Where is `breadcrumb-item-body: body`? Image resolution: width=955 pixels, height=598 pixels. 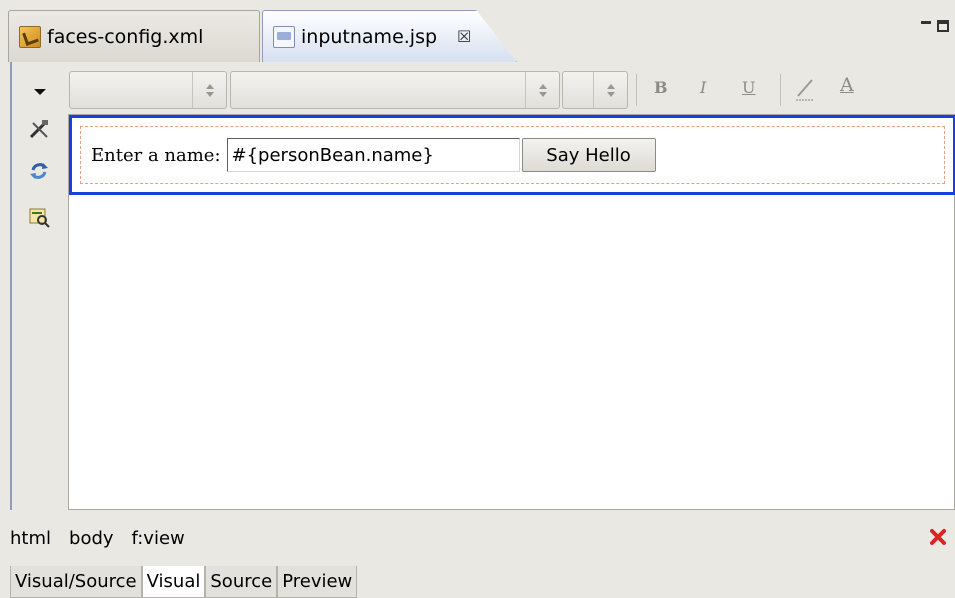
breadcrumb-item-body: body is located at coordinates (91, 538).